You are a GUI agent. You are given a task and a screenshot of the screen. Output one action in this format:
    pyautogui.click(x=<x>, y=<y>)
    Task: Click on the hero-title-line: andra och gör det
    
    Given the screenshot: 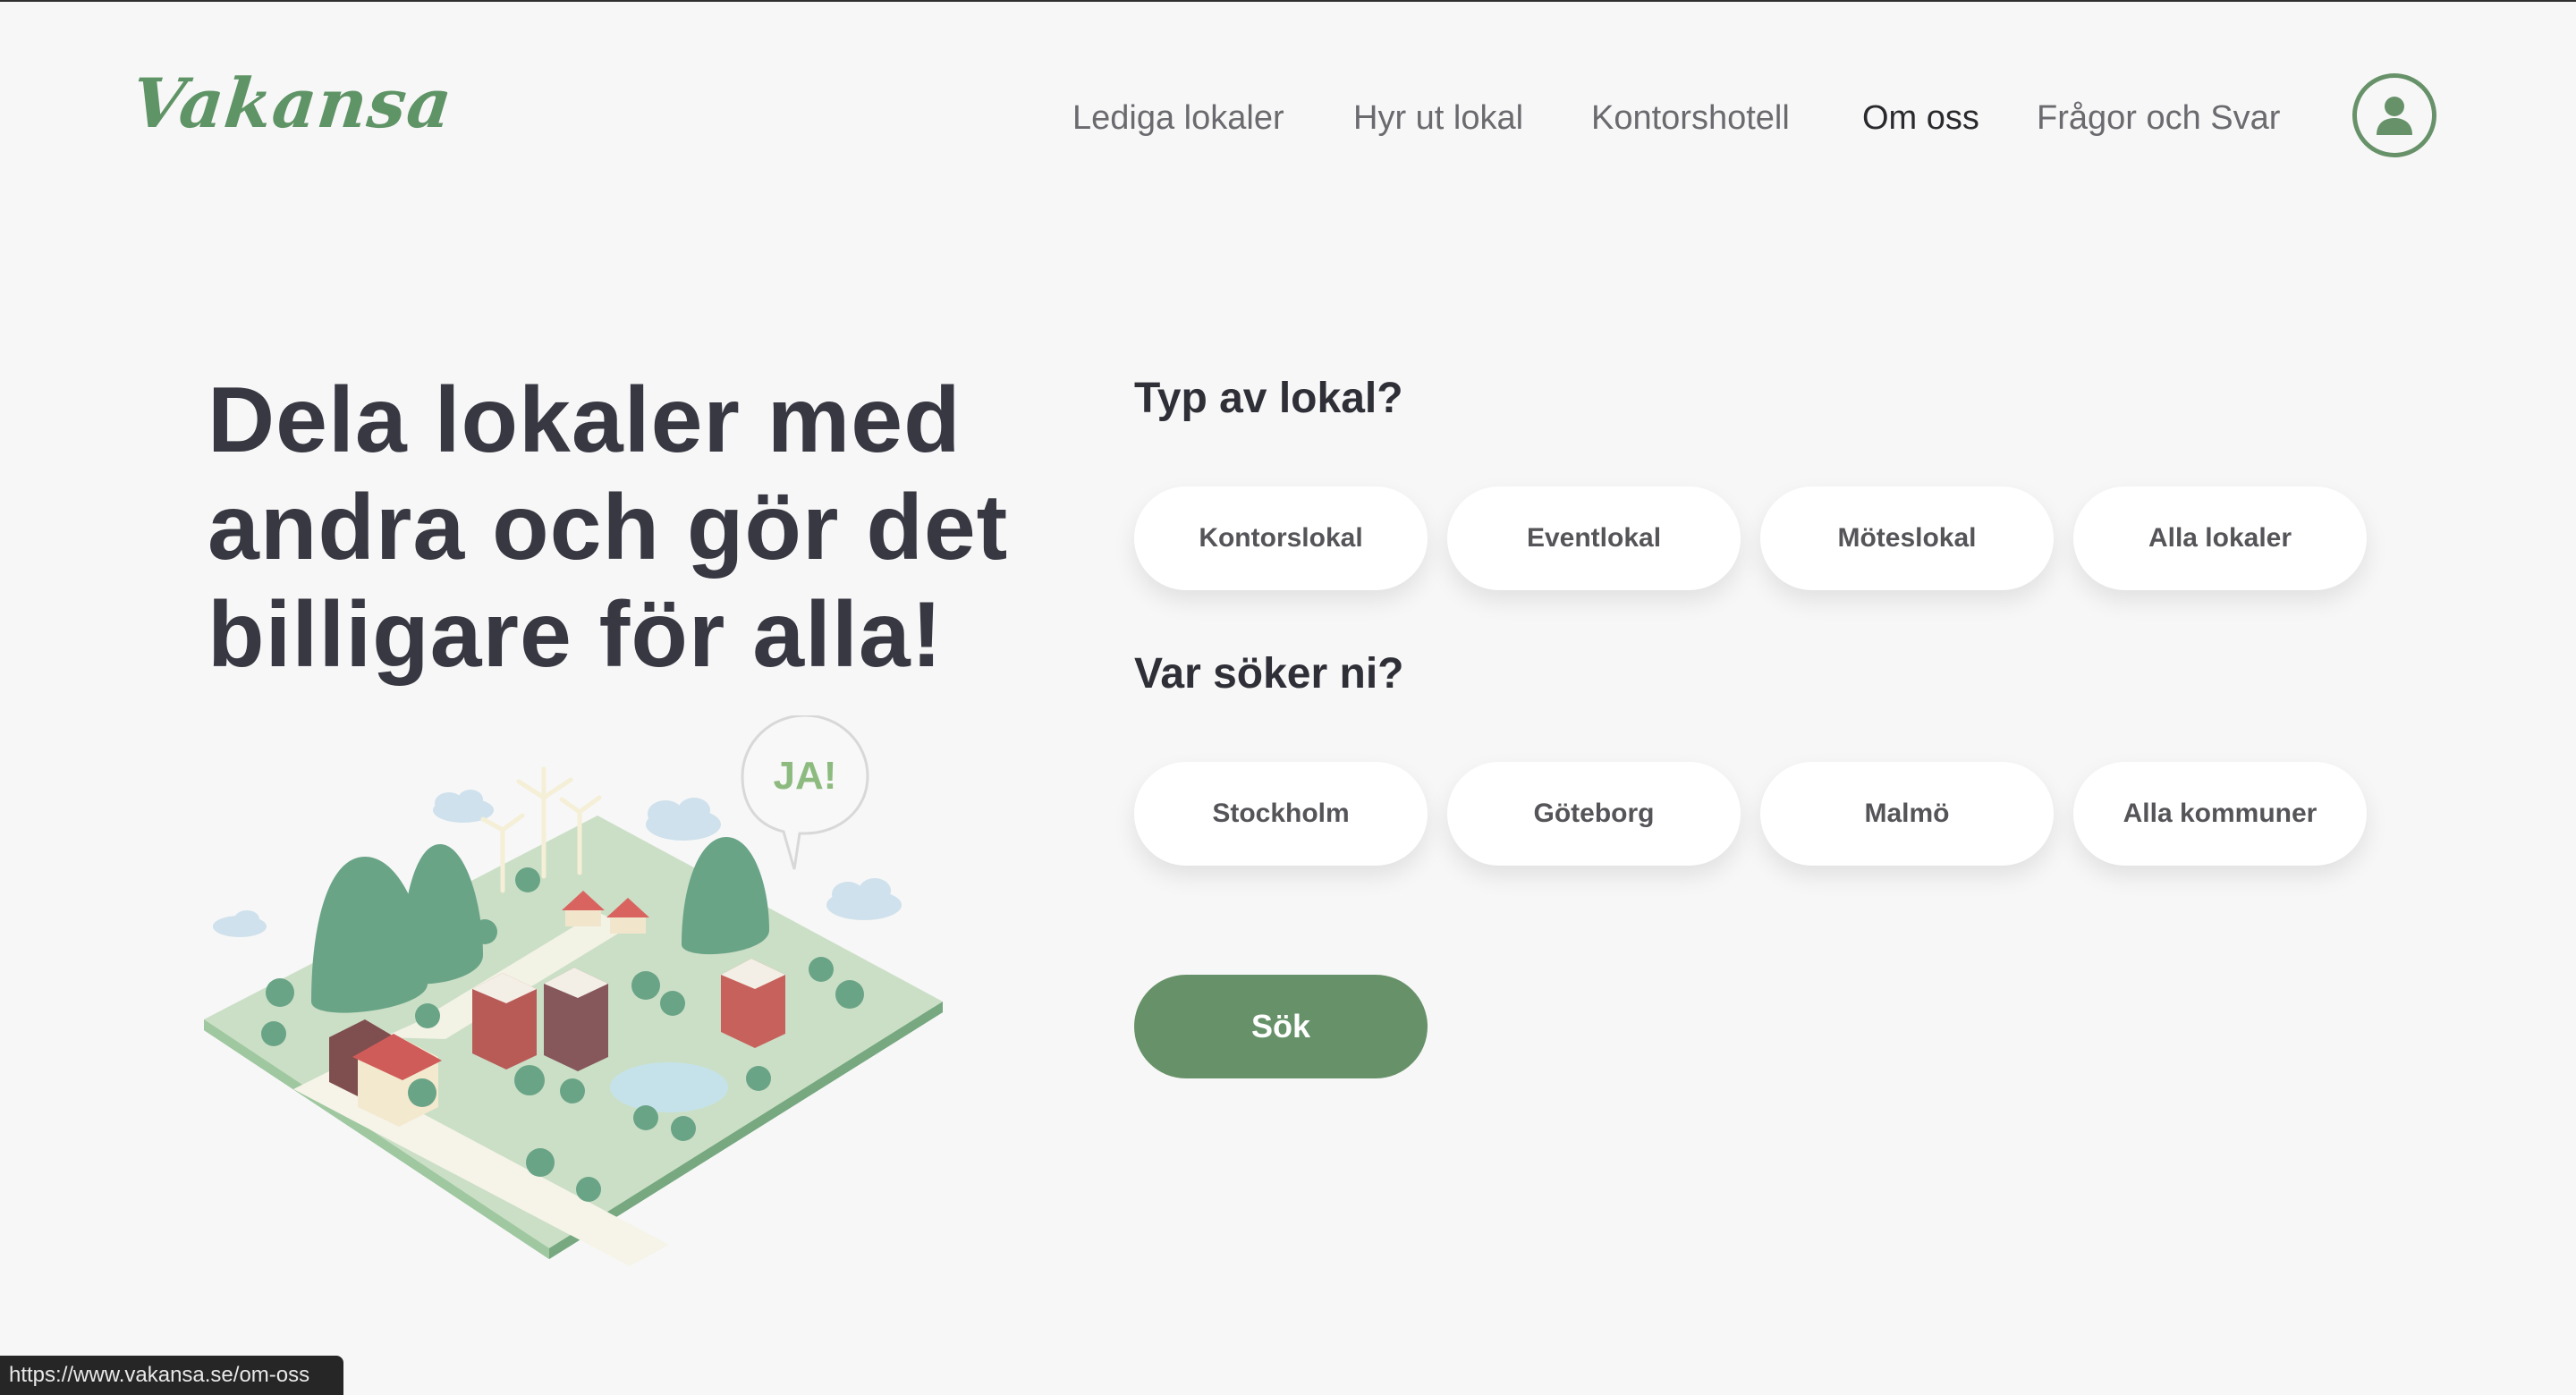 What is the action you would take?
    pyautogui.click(x=608, y=527)
    